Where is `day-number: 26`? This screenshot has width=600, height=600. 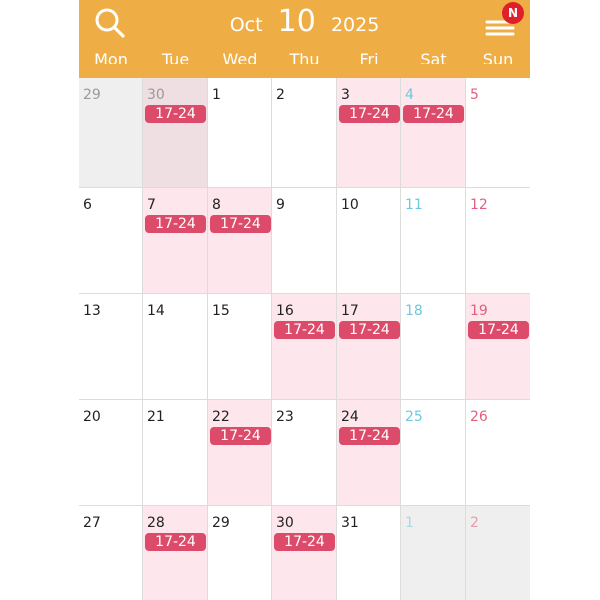 day-number: 26 is located at coordinates (479, 417).